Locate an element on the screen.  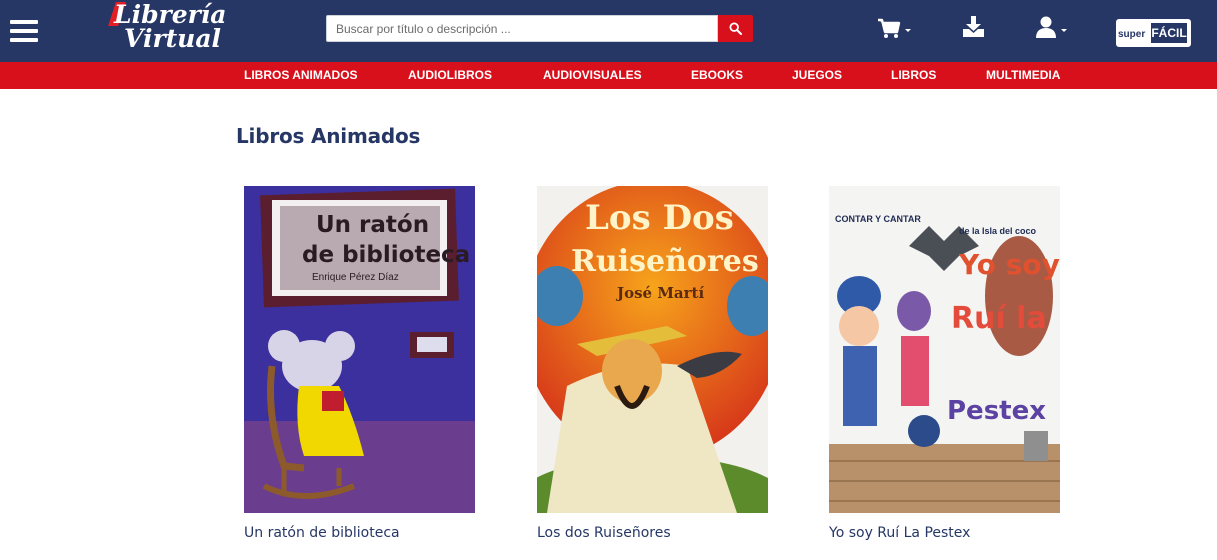
book-title: Un ratón de biblioteca is located at coordinates (322, 533).